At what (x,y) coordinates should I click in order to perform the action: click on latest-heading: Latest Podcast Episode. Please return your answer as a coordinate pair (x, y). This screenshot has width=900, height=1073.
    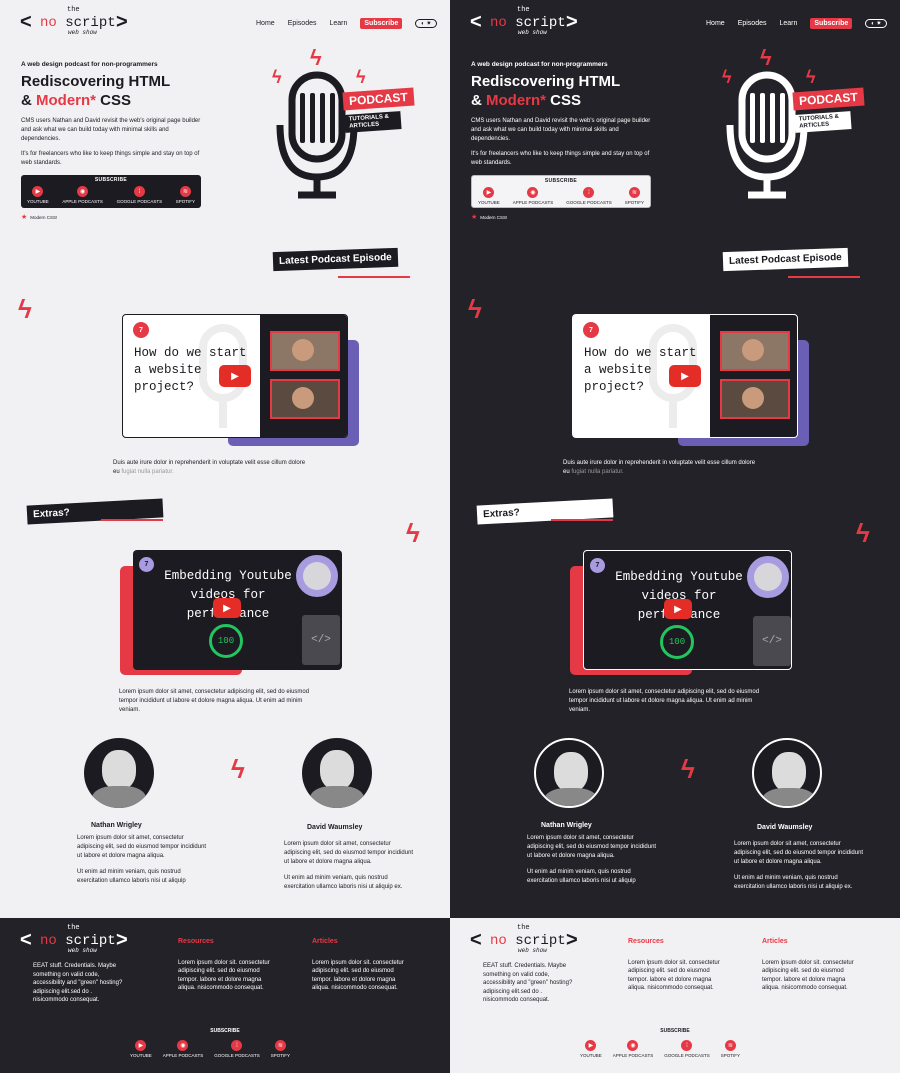
    Looking at the image, I should click on (335, 259).